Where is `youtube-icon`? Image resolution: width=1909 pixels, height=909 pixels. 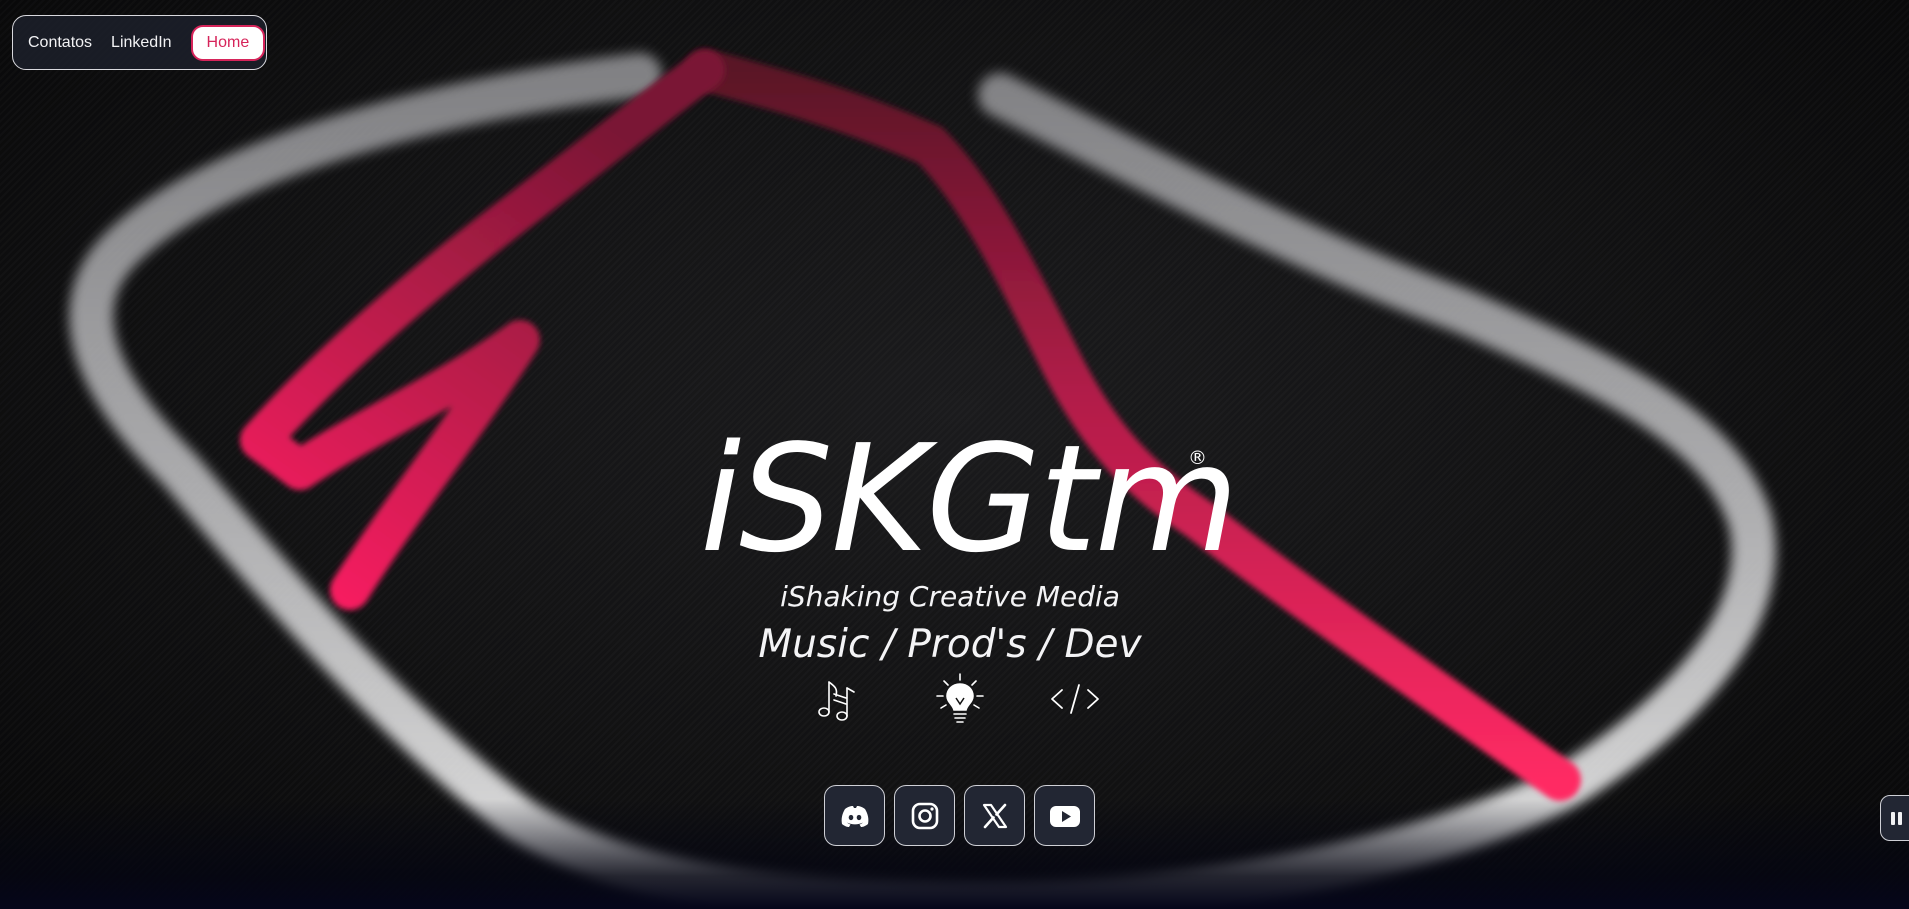 youtube-icon is located at coordinates (1064, 816).